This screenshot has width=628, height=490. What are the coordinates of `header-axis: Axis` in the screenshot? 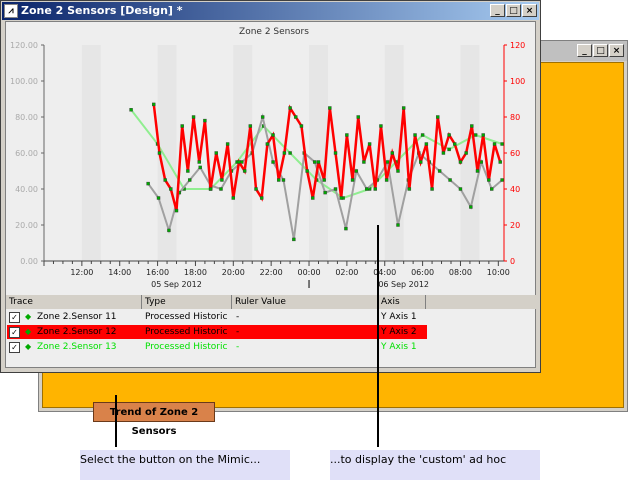 It's located at (402, 302).